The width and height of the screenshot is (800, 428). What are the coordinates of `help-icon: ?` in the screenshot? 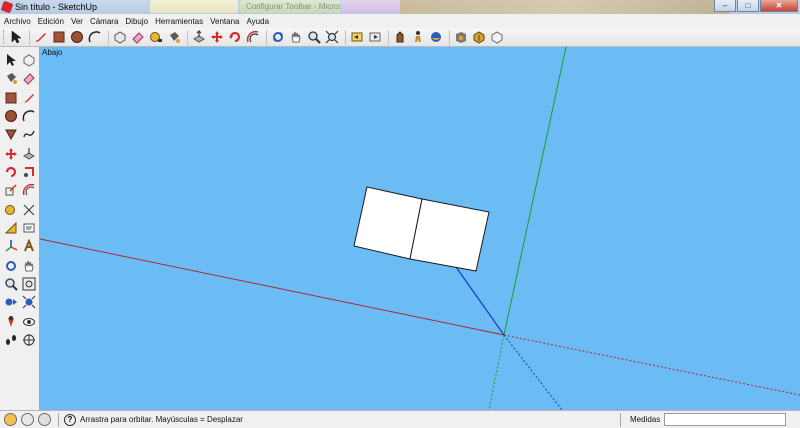 It's located at (70, 419).